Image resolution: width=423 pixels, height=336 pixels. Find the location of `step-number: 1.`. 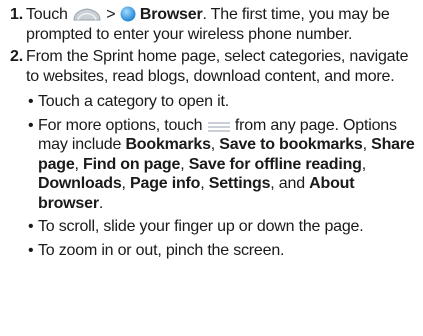

step-number: 1. is located at coordinates (16, 14).